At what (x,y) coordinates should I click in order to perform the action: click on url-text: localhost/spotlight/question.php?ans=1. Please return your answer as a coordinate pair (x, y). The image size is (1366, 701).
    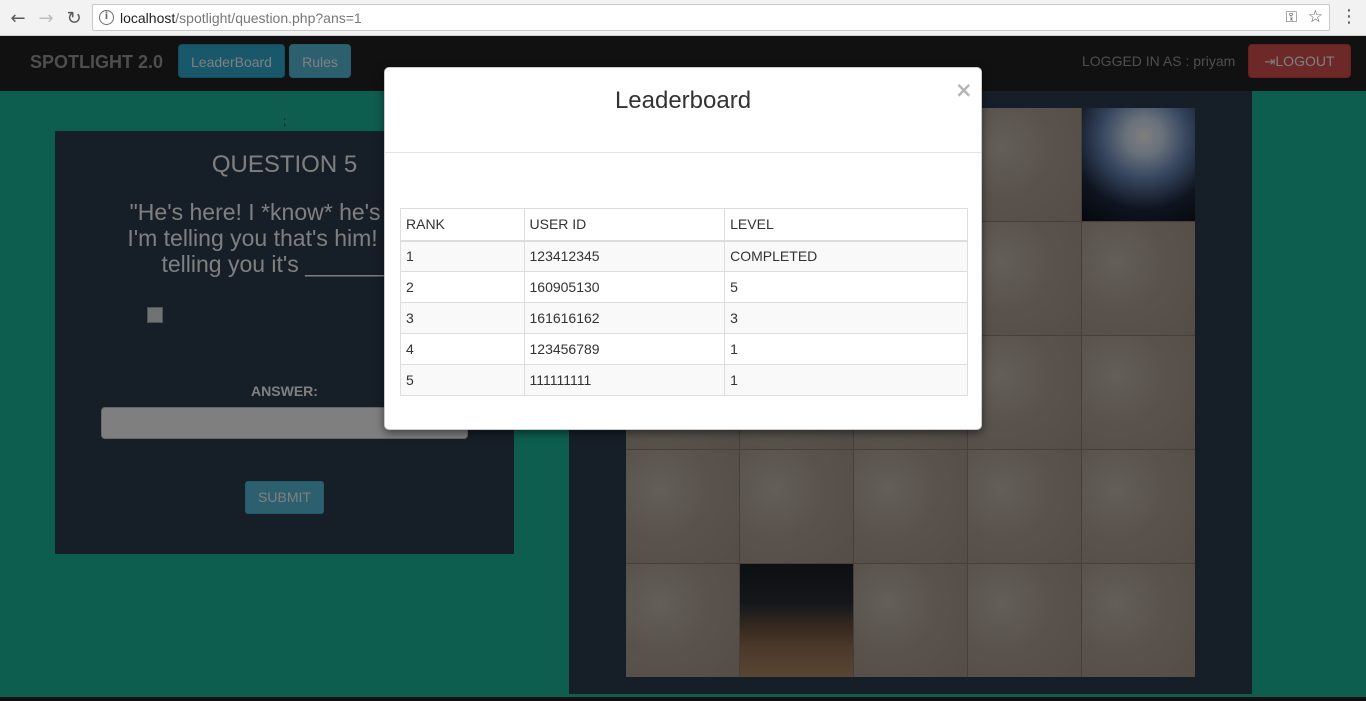
    Looking at the image, I should click on (241, 18).